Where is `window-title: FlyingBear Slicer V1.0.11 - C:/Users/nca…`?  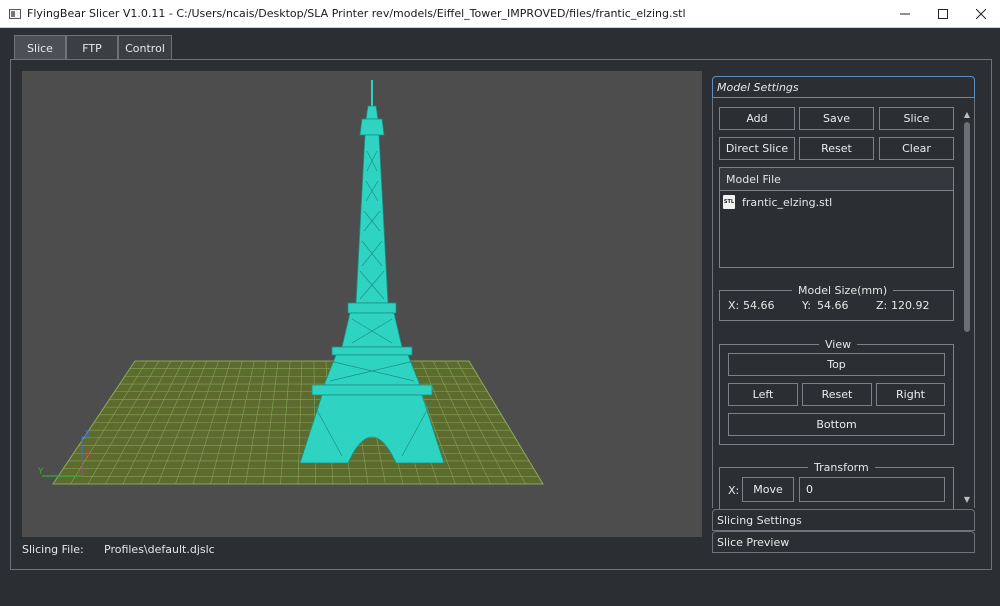
window-title: FlyingBear Slicer V1.0.11 - C:/Users/nca… is located at coordinates (356, 13).